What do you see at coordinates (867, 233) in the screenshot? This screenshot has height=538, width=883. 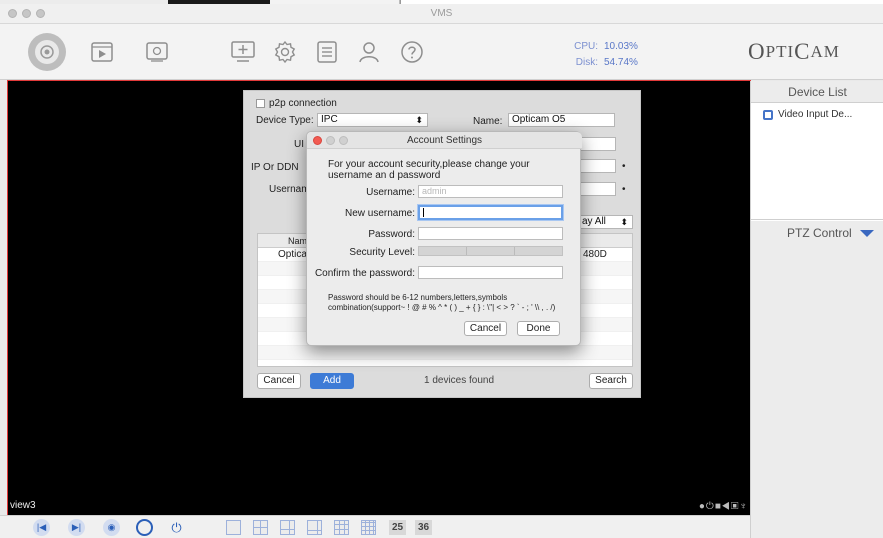 I see `triangle-down-icon` at bounding box center [867, 233].